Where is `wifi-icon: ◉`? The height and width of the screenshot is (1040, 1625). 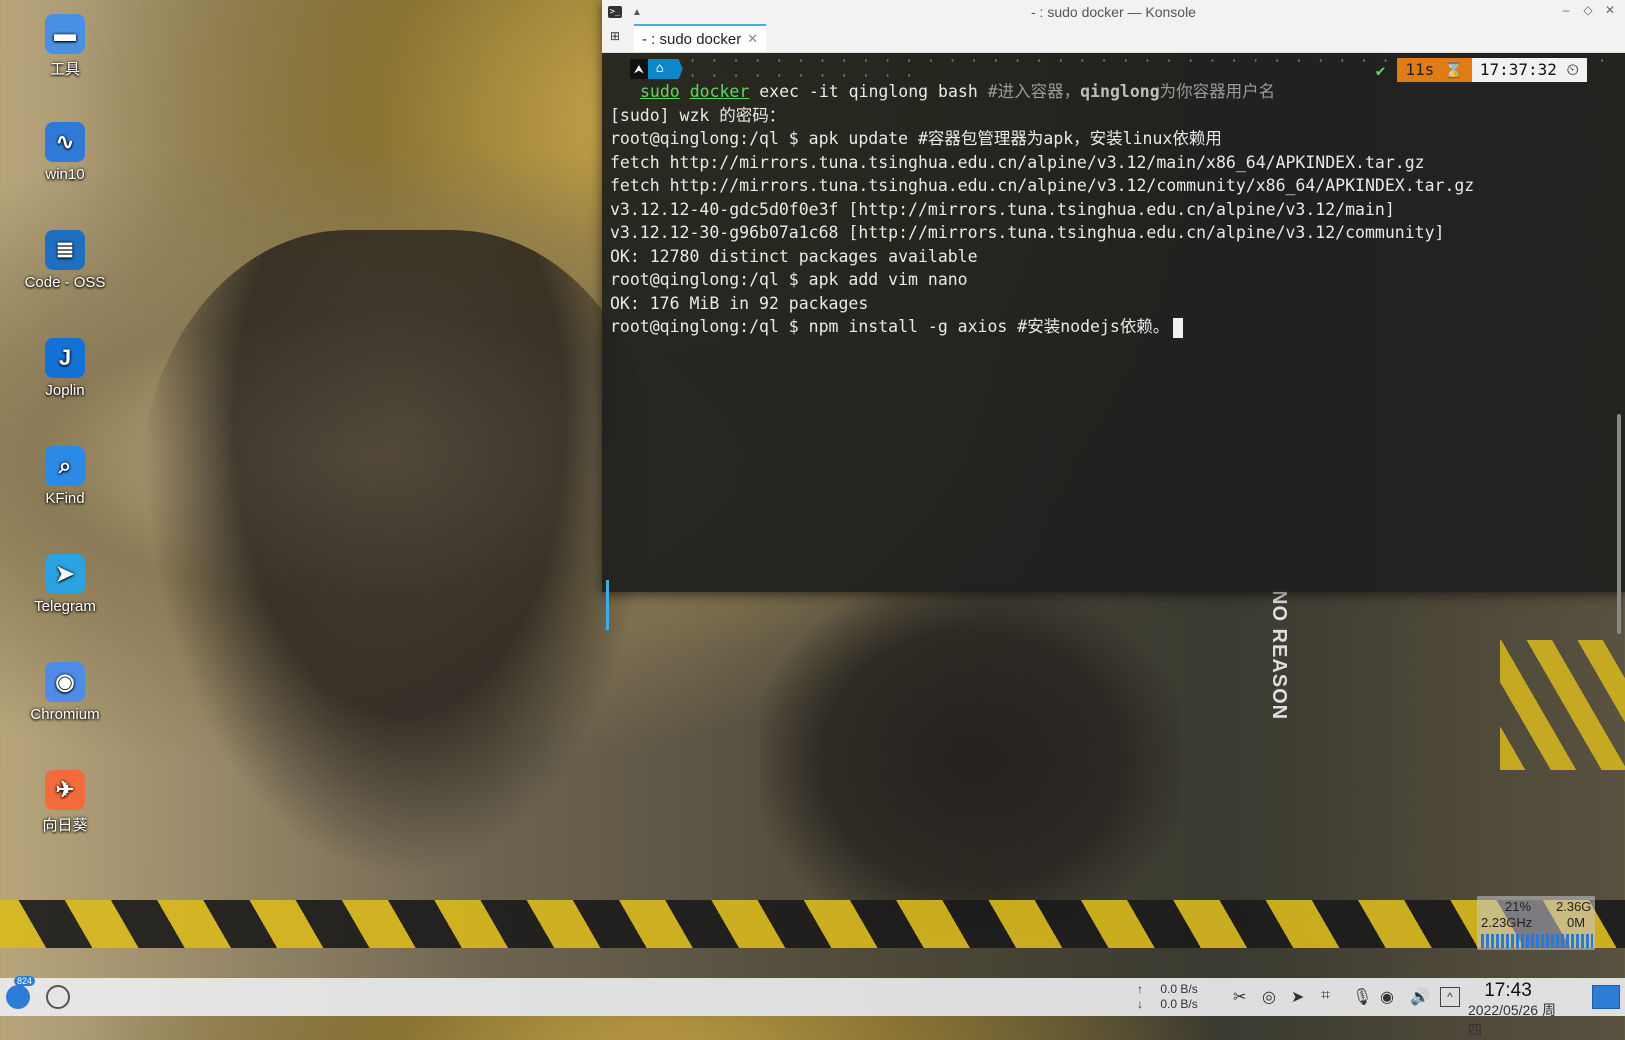
wifi-icon: ◉ is located at coordinates (1387, 997).